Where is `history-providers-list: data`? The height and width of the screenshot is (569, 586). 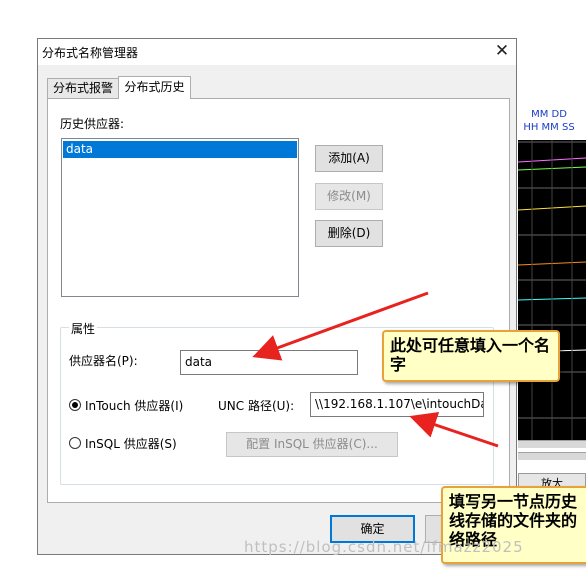
history-providers-list: data is located at coordinates (180, 217).